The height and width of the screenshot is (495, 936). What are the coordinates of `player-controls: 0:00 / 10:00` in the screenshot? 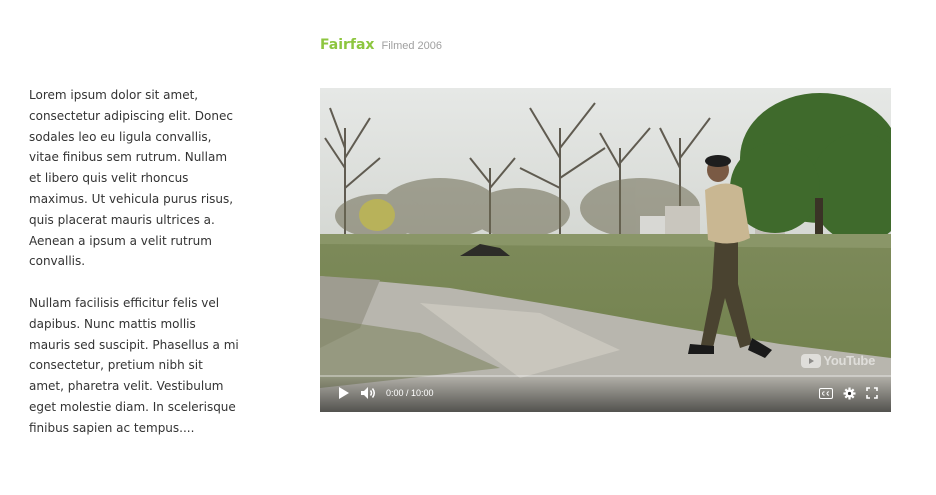 It's located at (605, 393).